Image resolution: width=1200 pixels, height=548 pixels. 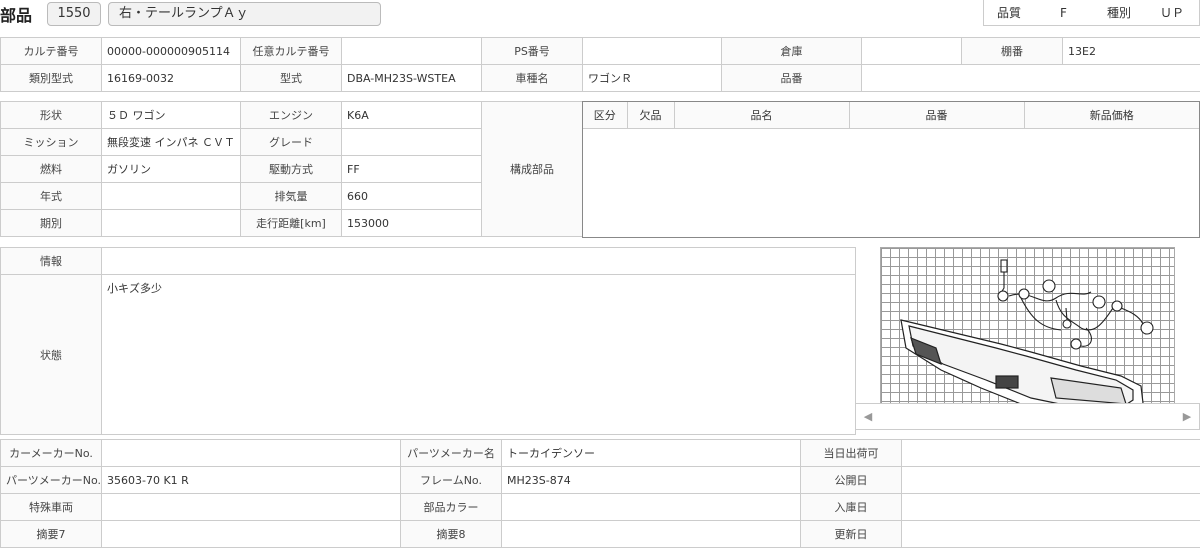 I want to click on fuel-label: 燃料, so click(x=51, y=169).